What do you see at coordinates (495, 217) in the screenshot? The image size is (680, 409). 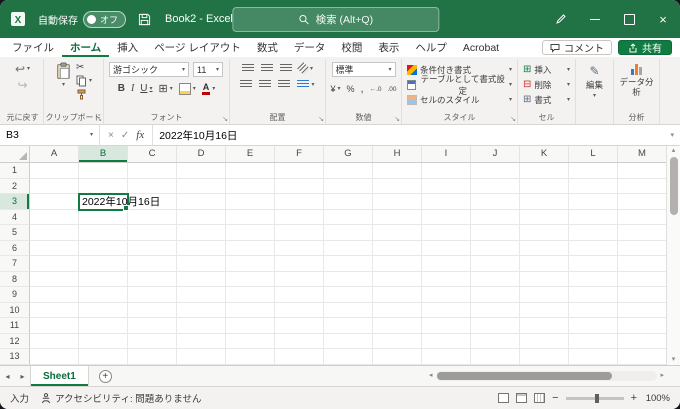 I see `cell-J4` at bounding box center [495, 217].